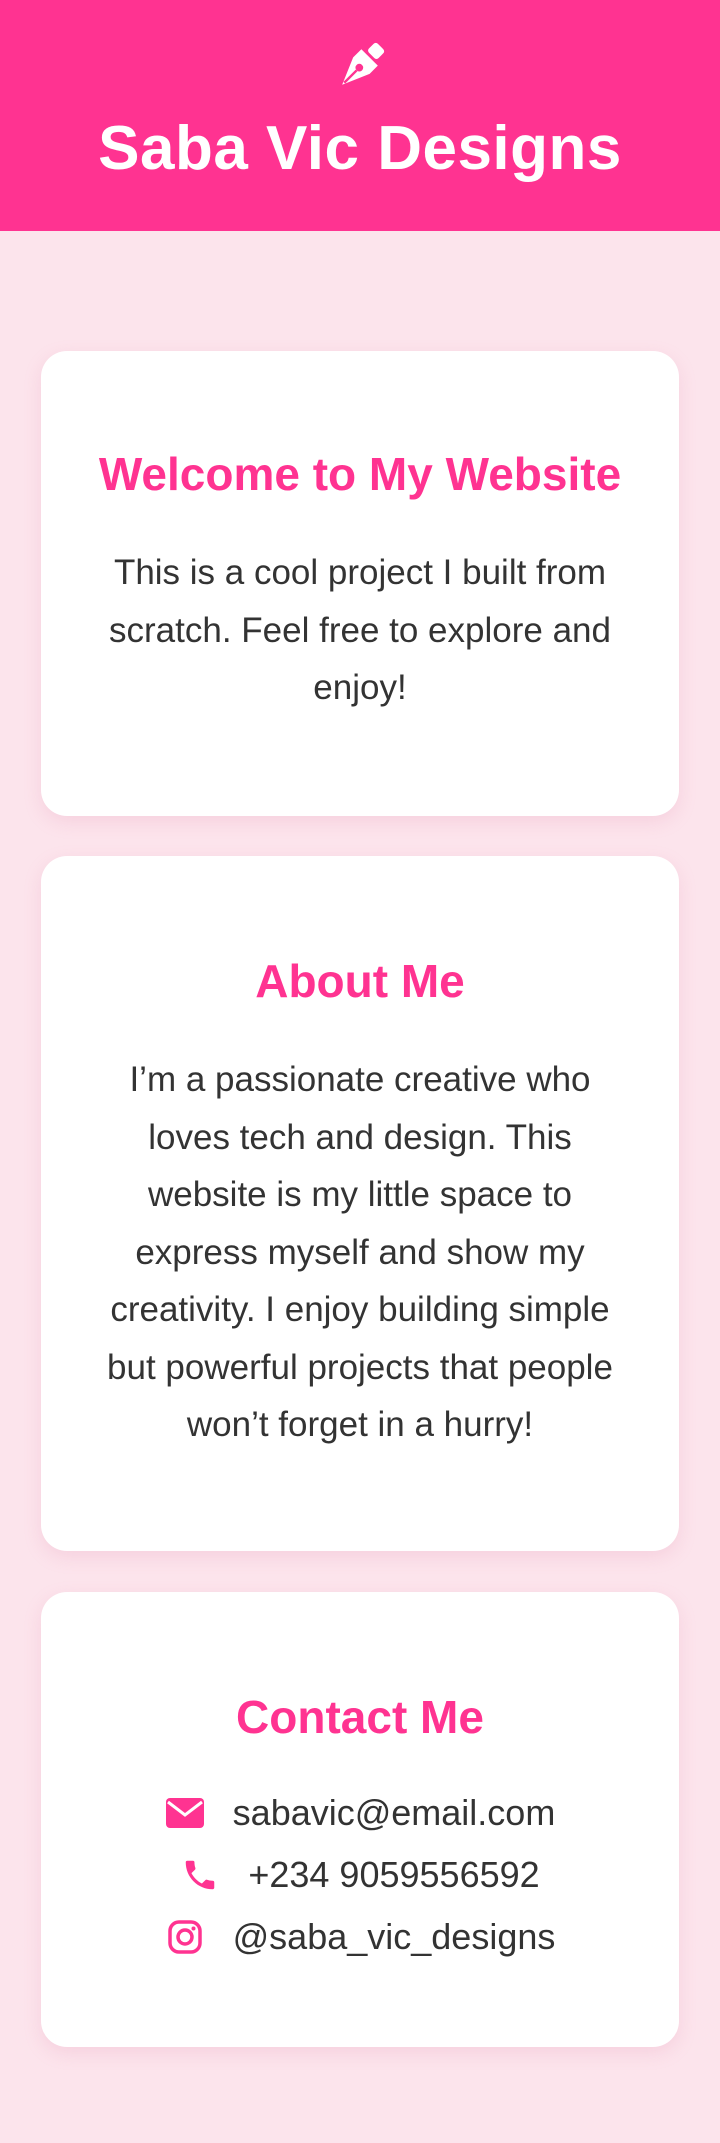  Describe the element at coordinates (360, 148) in the screenshot. I see `site-title: Saba Vic Designs` at that location.